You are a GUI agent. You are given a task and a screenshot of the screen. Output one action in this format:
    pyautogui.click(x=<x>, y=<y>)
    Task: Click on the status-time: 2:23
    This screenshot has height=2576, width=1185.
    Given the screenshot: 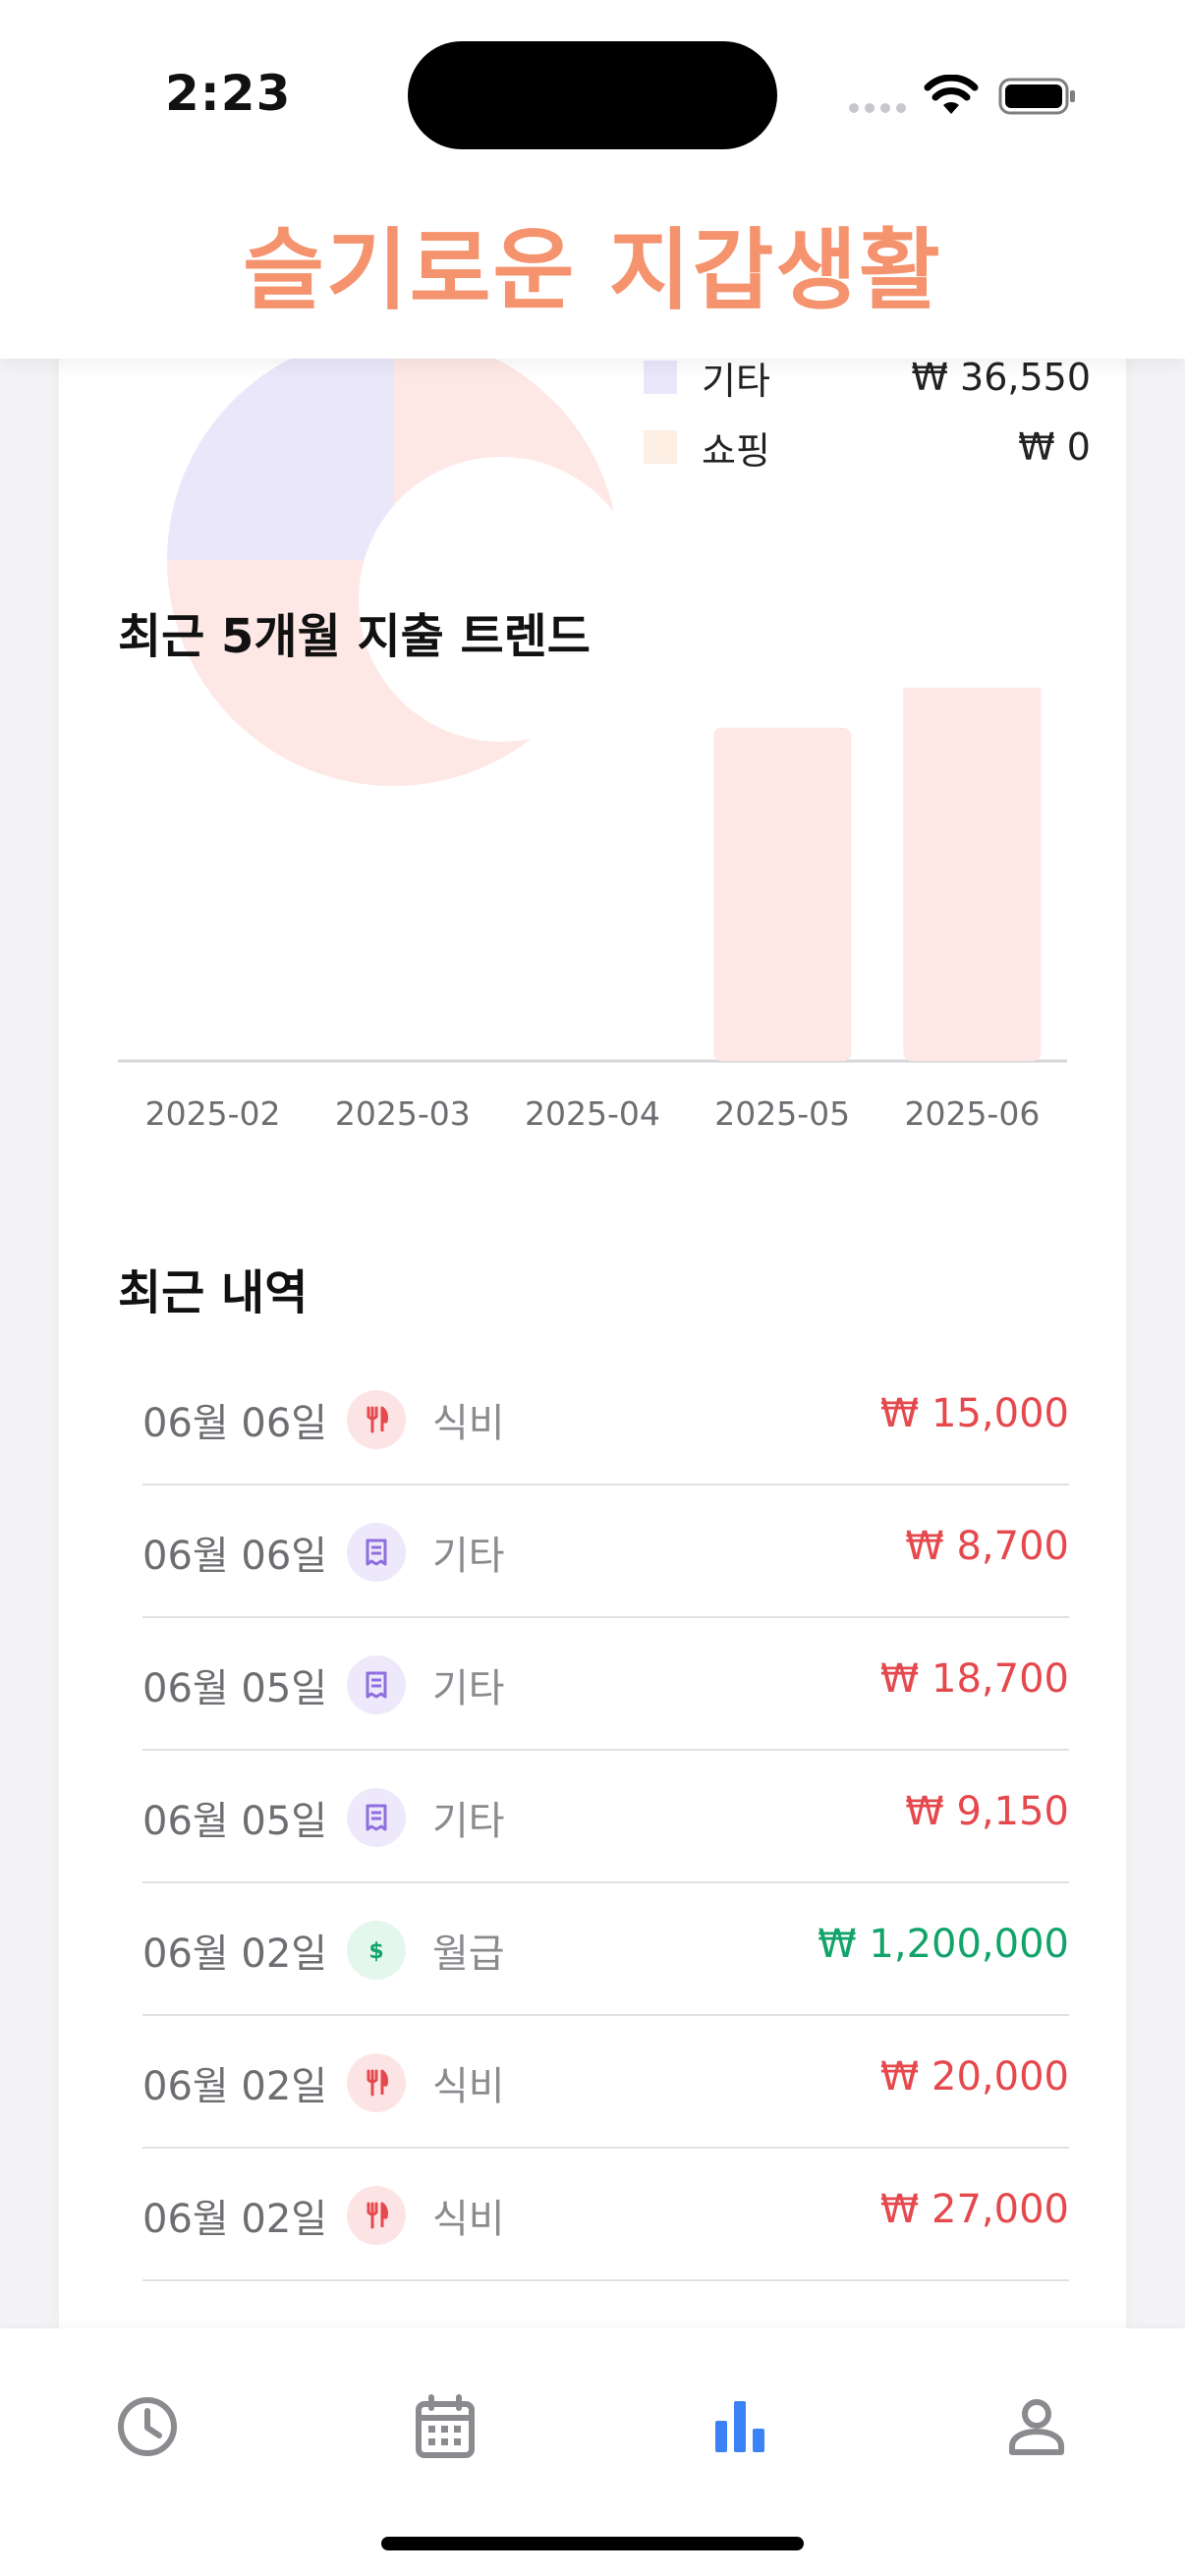 What is the action you would take?
    pyautogui.click(x=229, y=93)
    